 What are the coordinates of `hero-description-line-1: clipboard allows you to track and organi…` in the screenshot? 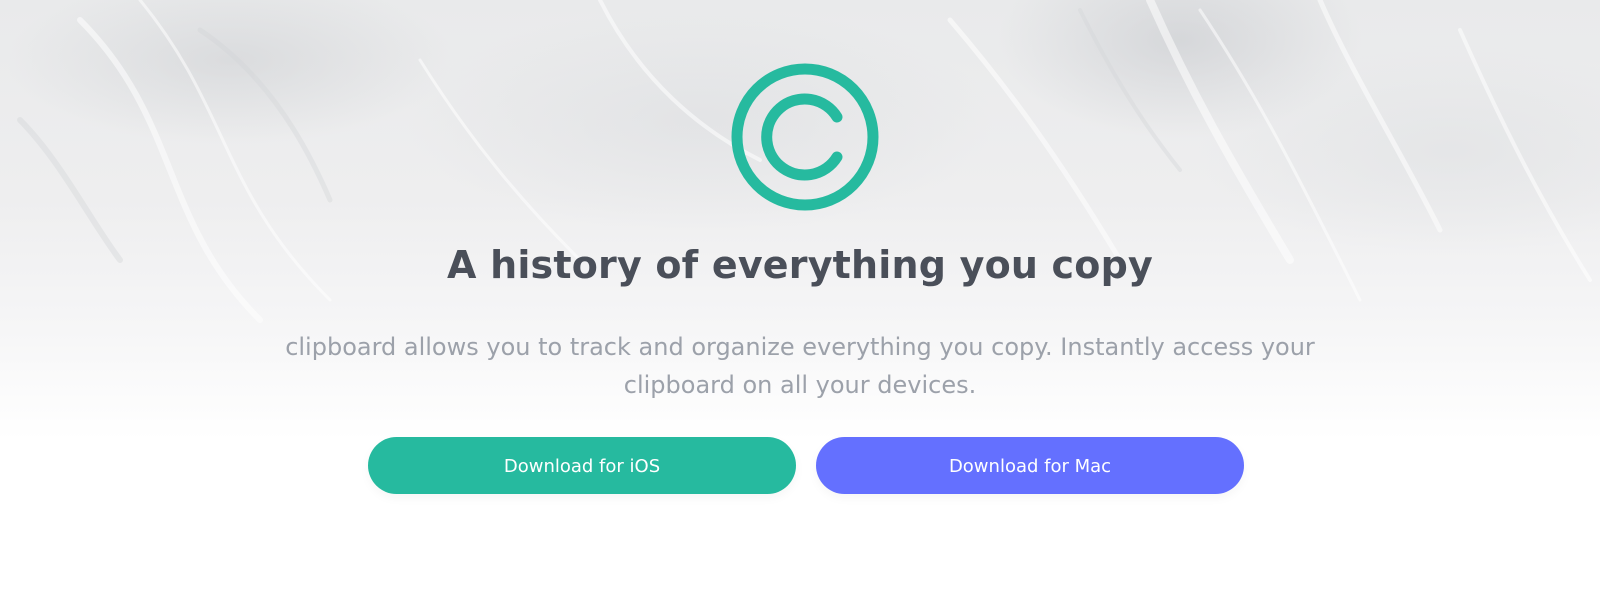 It's located at (800, 347).